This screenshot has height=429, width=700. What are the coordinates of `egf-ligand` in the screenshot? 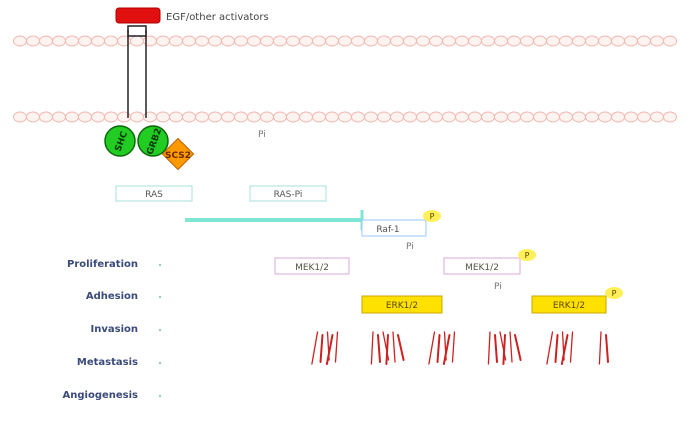 It's located at (138, 15).